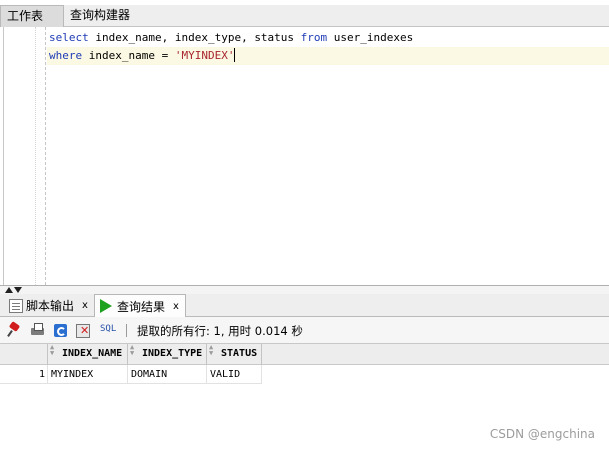  I want to click on table-cell: DOMAIN, so click(166, 374).